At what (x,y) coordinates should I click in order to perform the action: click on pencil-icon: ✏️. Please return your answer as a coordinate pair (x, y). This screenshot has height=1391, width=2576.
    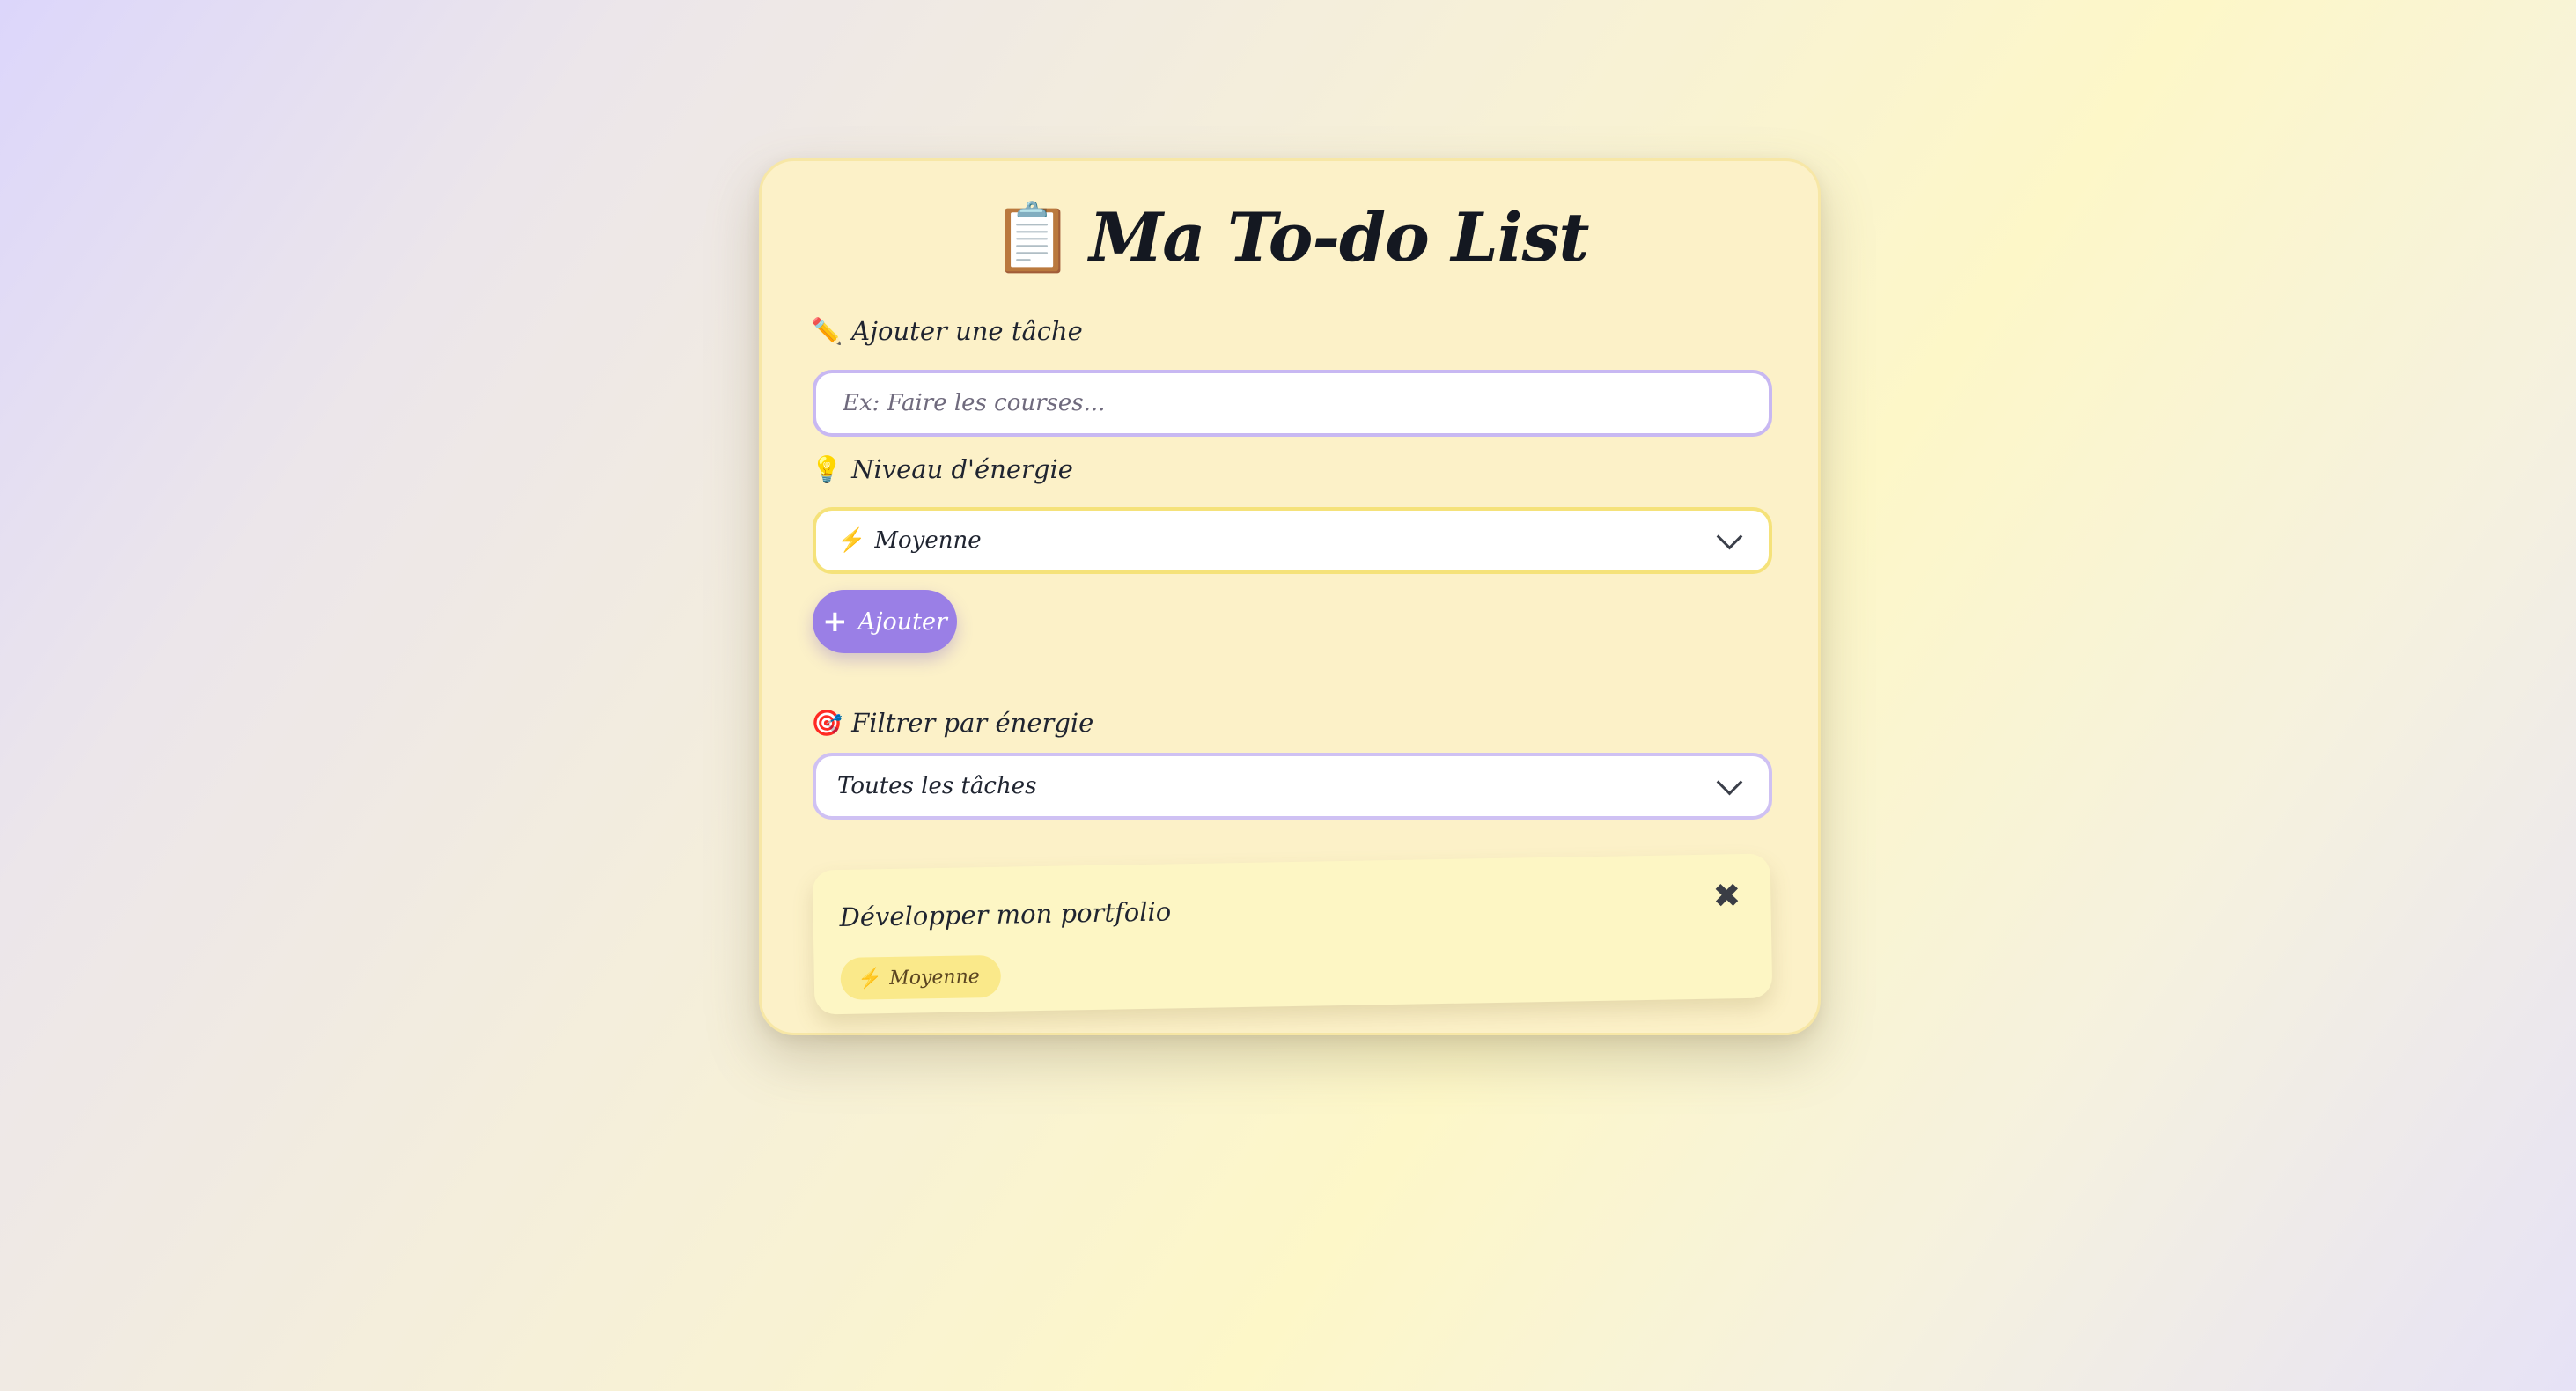
    Looking at the image, I should click on (827, 331).